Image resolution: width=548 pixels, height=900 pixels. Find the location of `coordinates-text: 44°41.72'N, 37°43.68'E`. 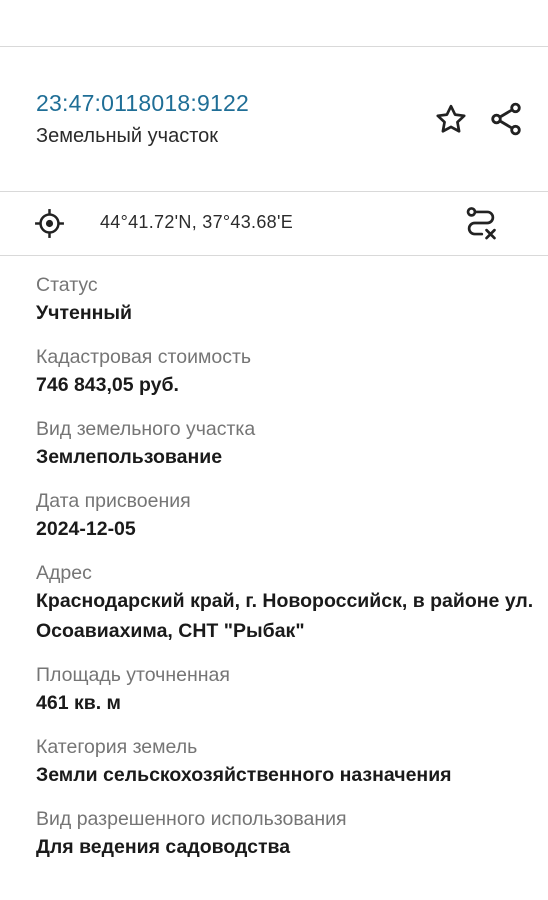

coordinates-text: 44°41.72'N, 37°43.68'E is located at coordinates (196, 222).